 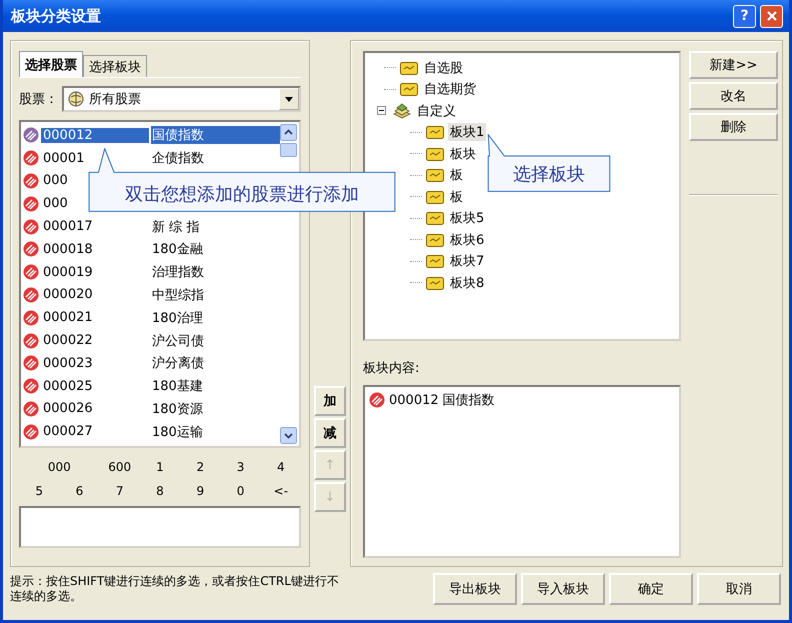 What do you see at coordinates (391, 368) in the screenshot?
I see `contents-label: 板块内容:` at bounding box center [391, 368].